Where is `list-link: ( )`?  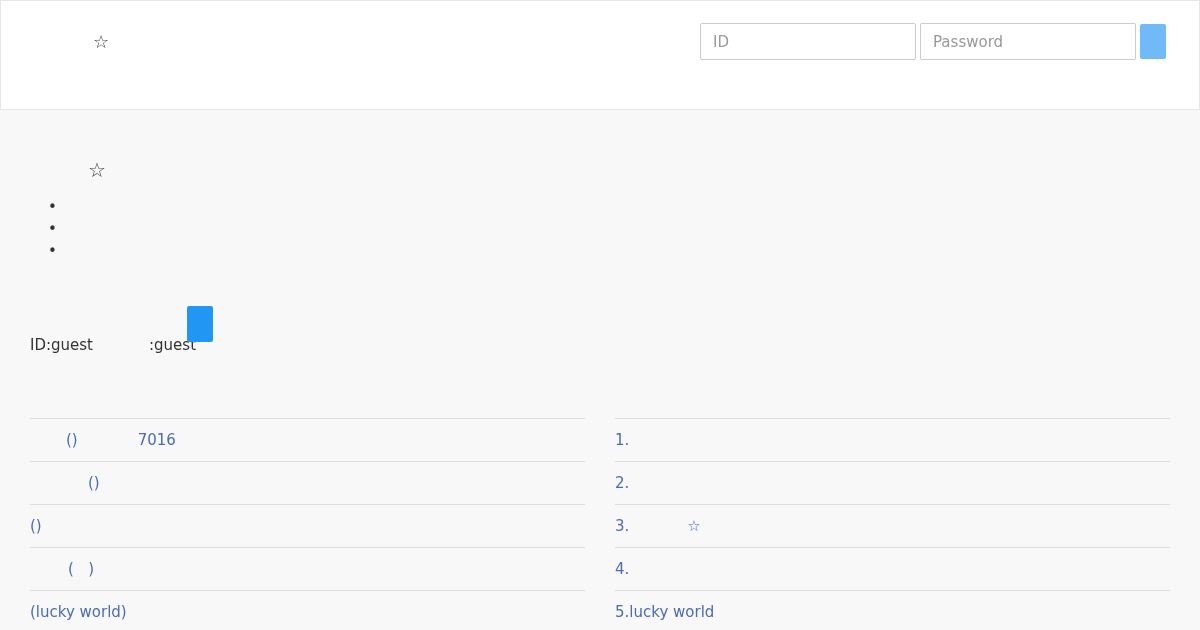
list-link: ( ) is located at coordinates (81, 569).